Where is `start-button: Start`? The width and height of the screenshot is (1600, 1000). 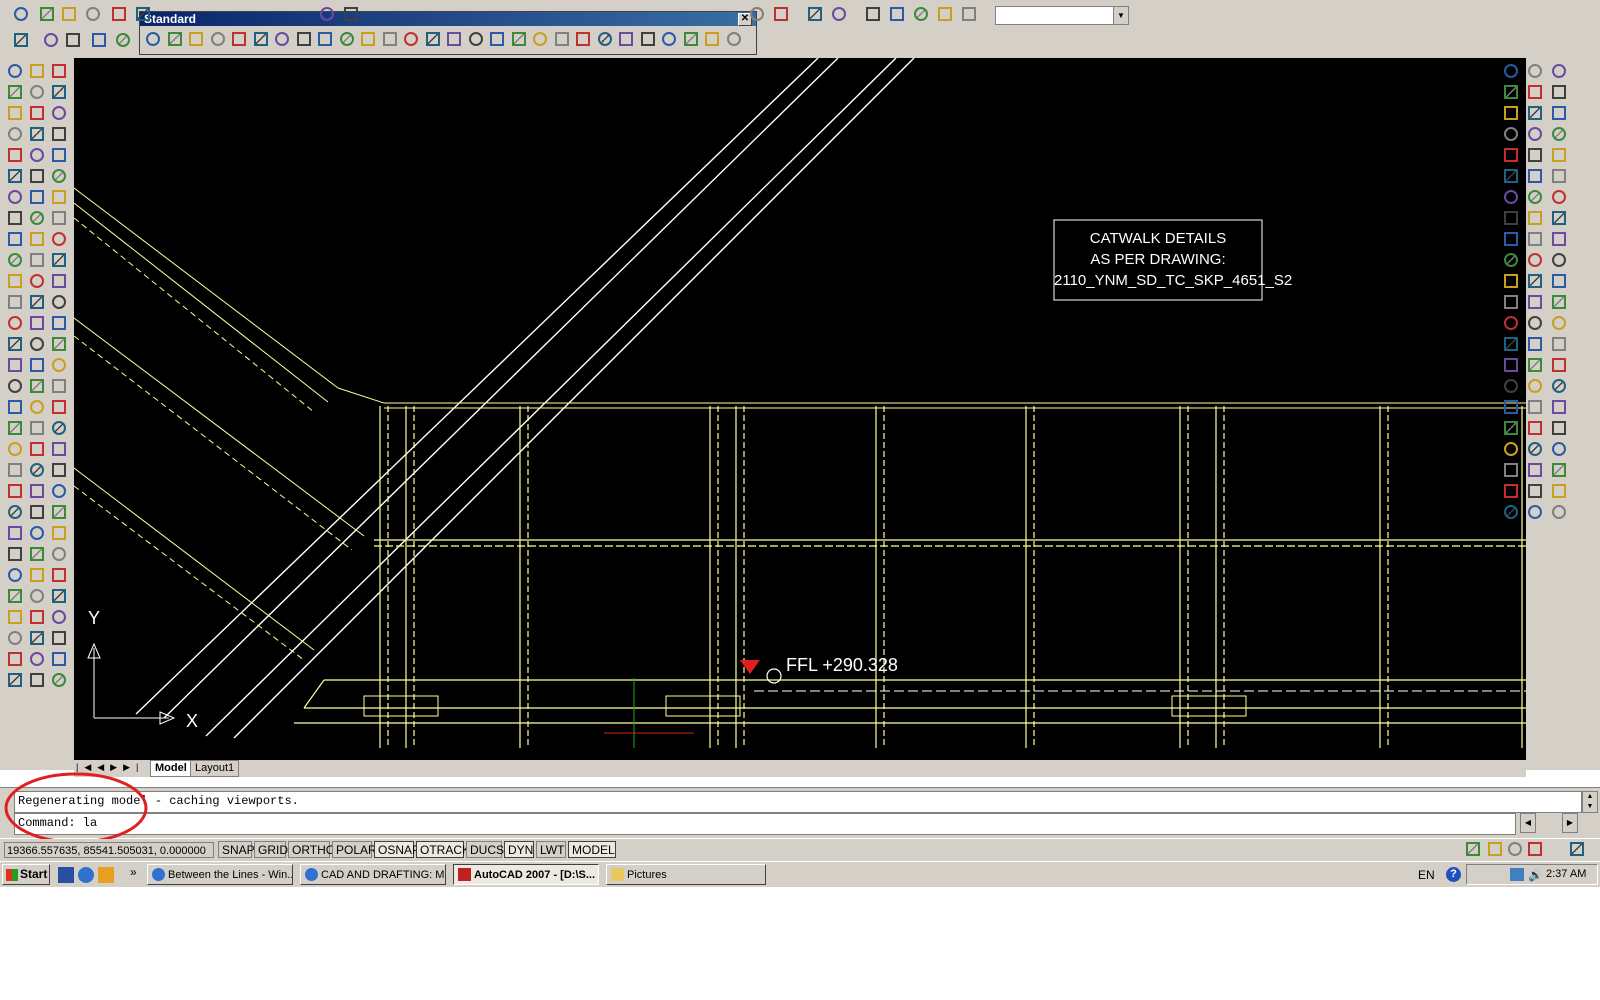 start-button: Start is located at coordinates (26, 874).